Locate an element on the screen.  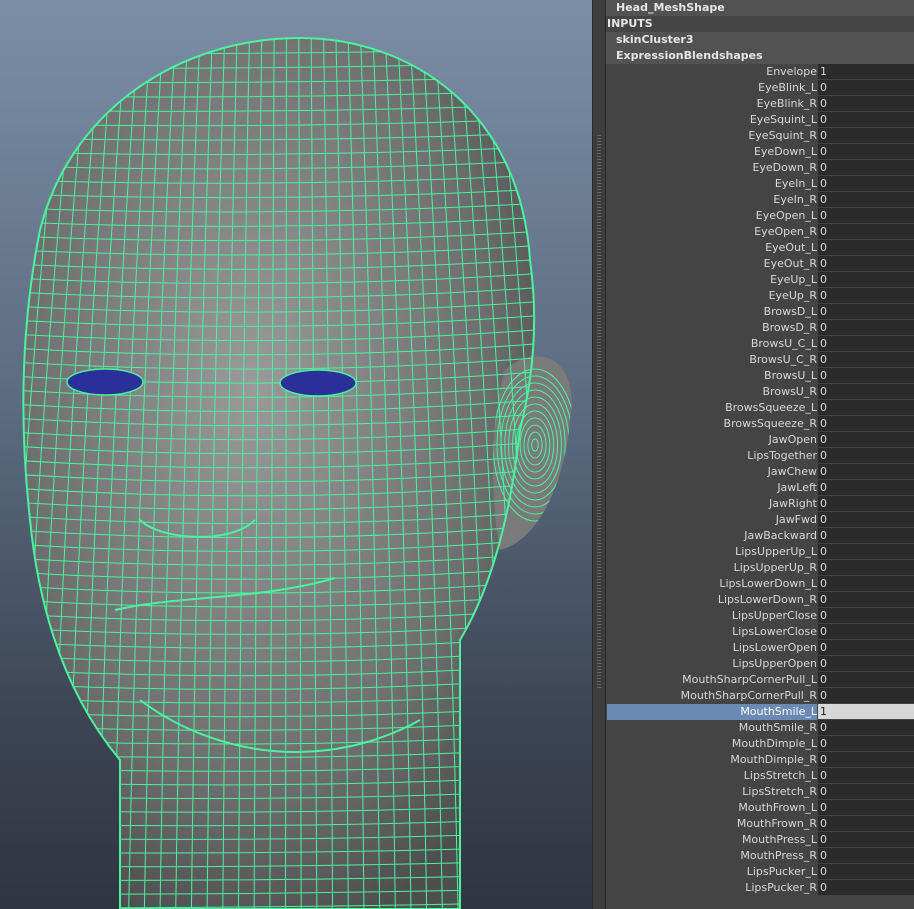
attribute-row: LipsLowerDown_R 0 is located at coordinates (760, 600).